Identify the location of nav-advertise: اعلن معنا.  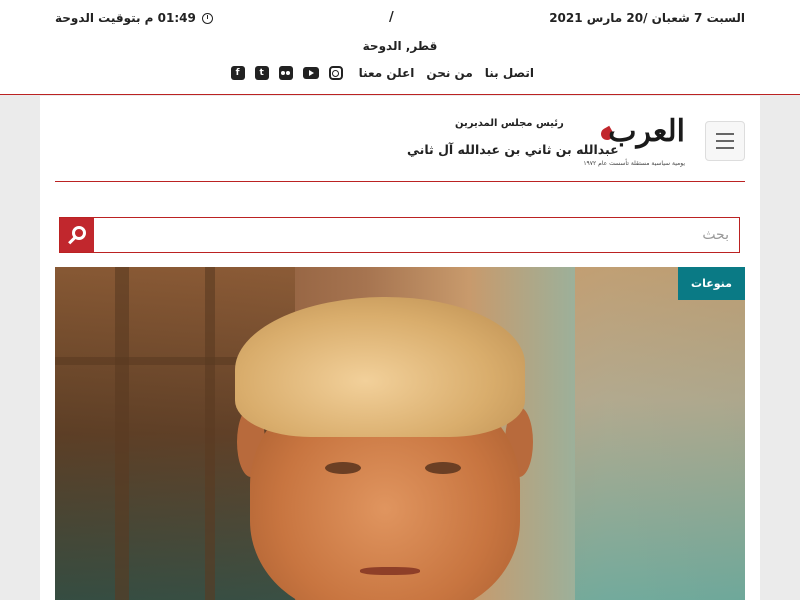
(387, 73).